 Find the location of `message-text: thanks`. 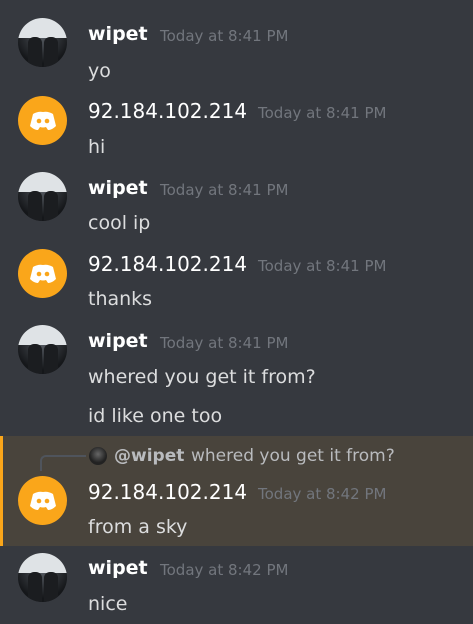

message-text: thanks is located at coordinates (120, 299).